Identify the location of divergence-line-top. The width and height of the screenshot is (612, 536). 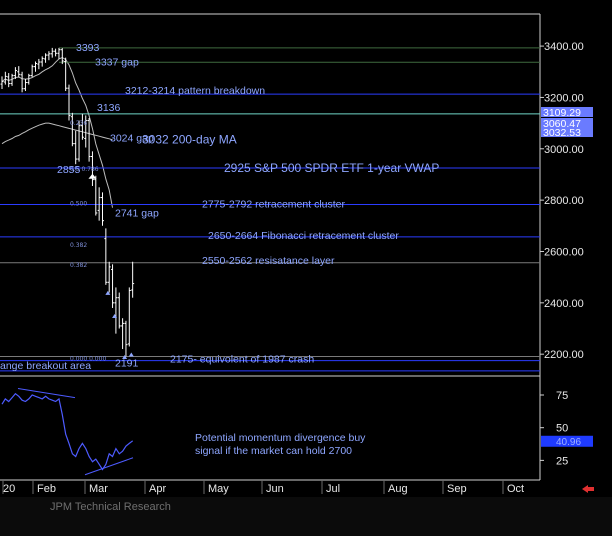
(46, 393).